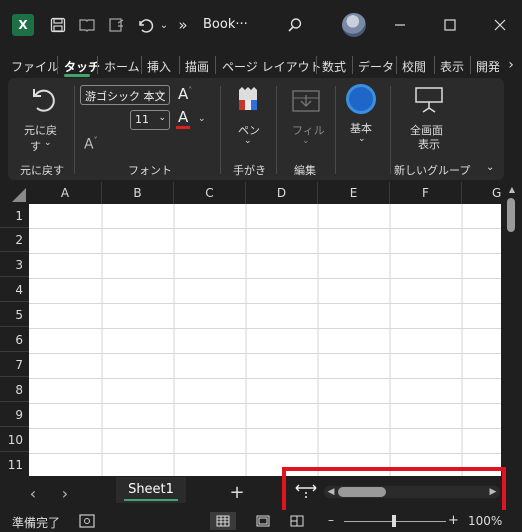 This screenshot has height=532, width=522. What do you see at coordinates (14, 340) in the screenshot?
I see `row-header: 6` at bounding box center [14, 340].